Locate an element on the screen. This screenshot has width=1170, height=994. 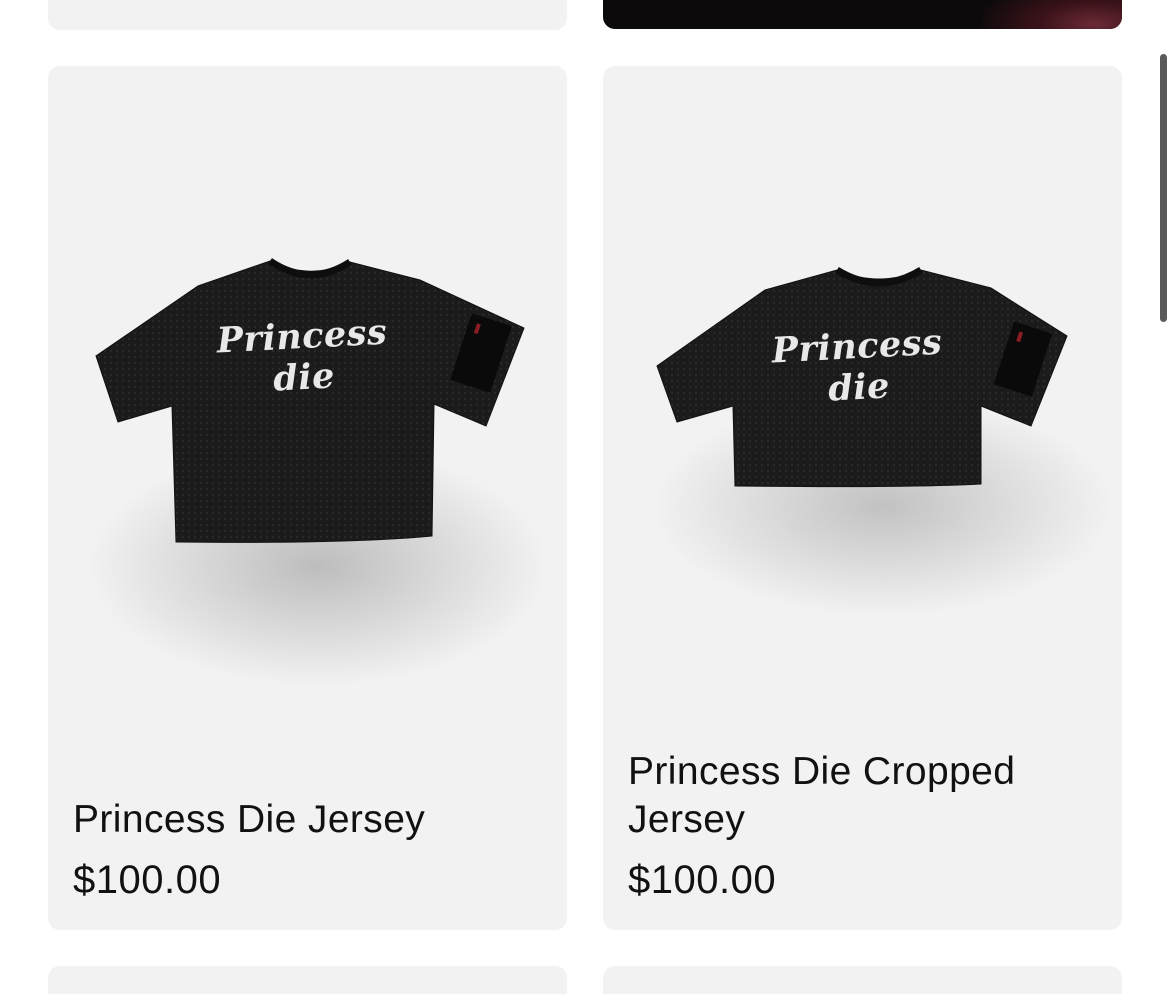
product-card-partial-top-left is located at coordinates (307, 15).